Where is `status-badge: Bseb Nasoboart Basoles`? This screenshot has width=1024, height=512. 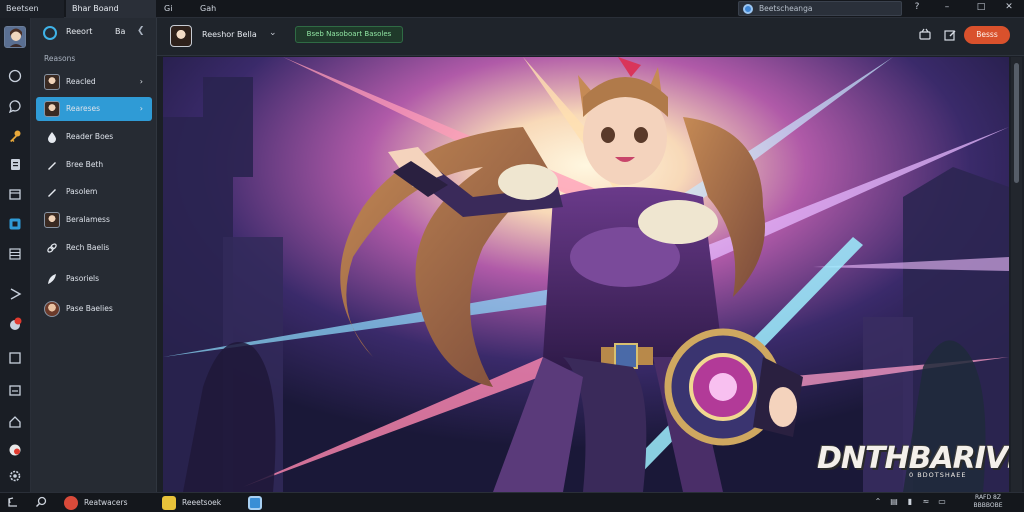
status-badge: Bseb Nasoboart Basoles is located at coordinates (349, 34).